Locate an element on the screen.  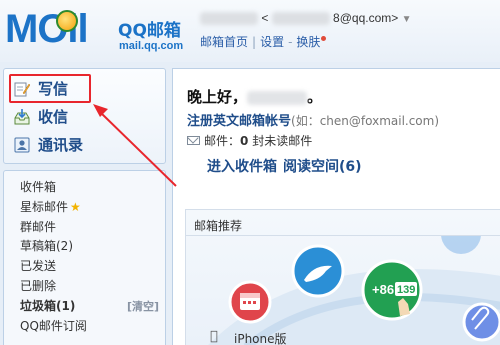
promo-number: 139 is located at coordinates (406, 290).